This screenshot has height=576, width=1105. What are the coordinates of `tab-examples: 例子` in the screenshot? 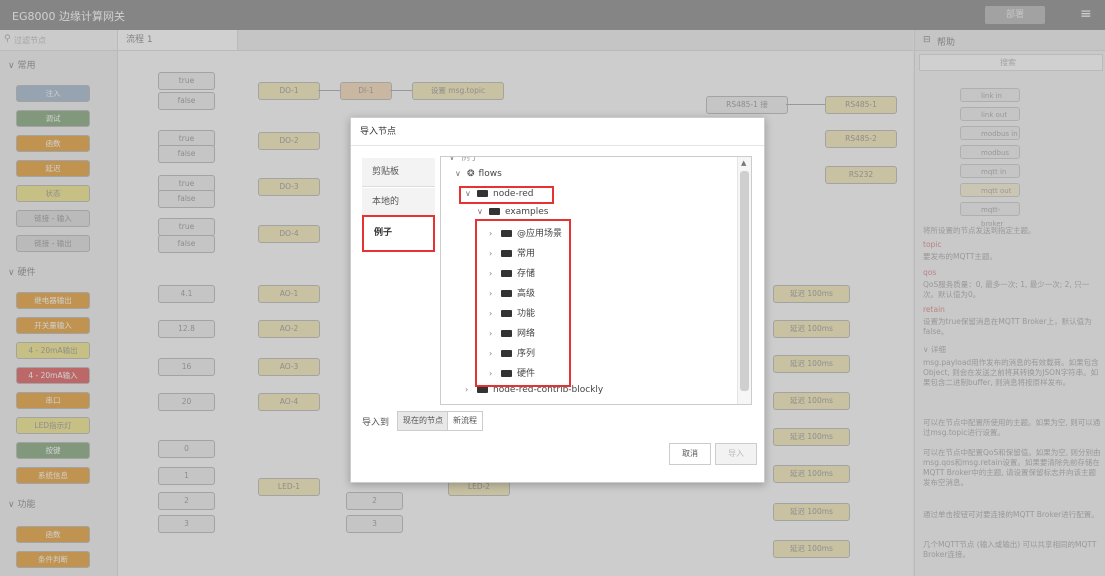 It's located at (398, 233).